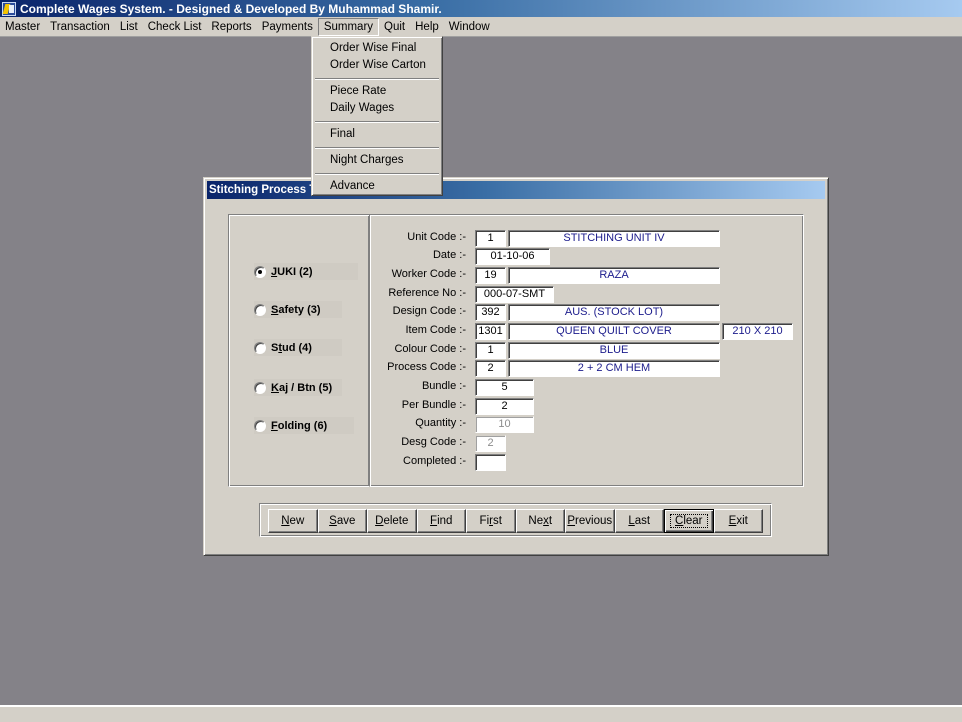 The width and height of the screenshot is (962, 722). What do you see at coordinates (435, 330) in the screenshot?
I see `item-code-label: Item Code :-` at bounding box center [435, 330].